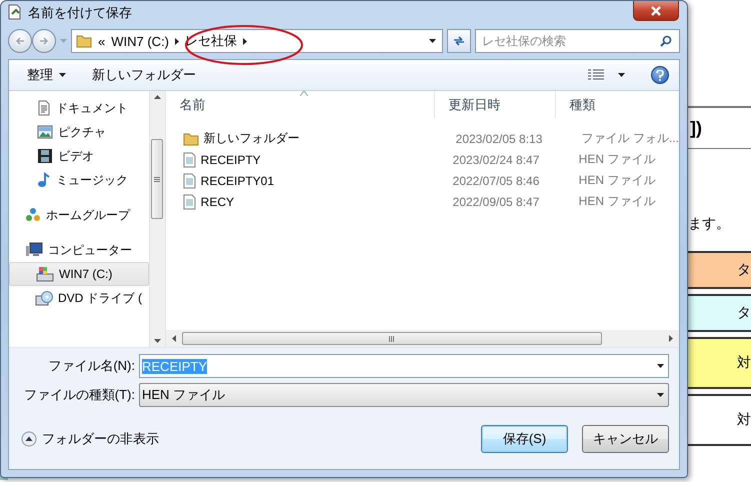 The image size is (751, 482). I want to click on nav-item: ホームグループ, so click(79, 215).